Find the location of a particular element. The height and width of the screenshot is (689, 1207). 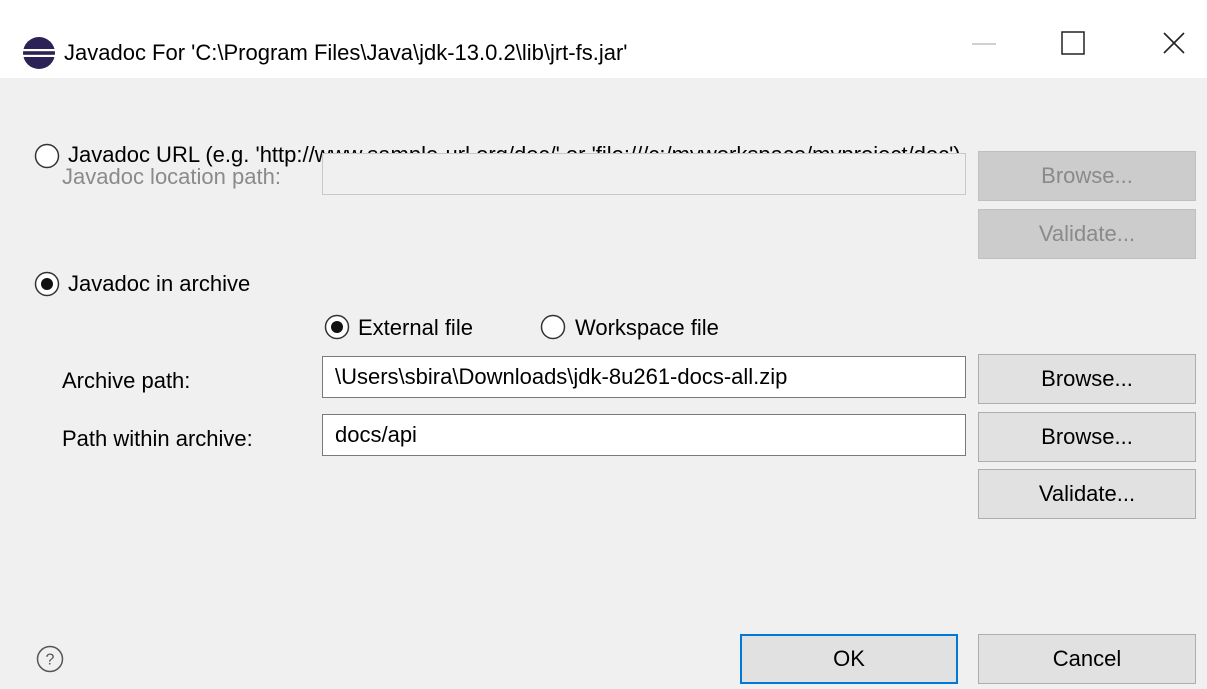

external-file-radio is located at coordinates (337, 327).